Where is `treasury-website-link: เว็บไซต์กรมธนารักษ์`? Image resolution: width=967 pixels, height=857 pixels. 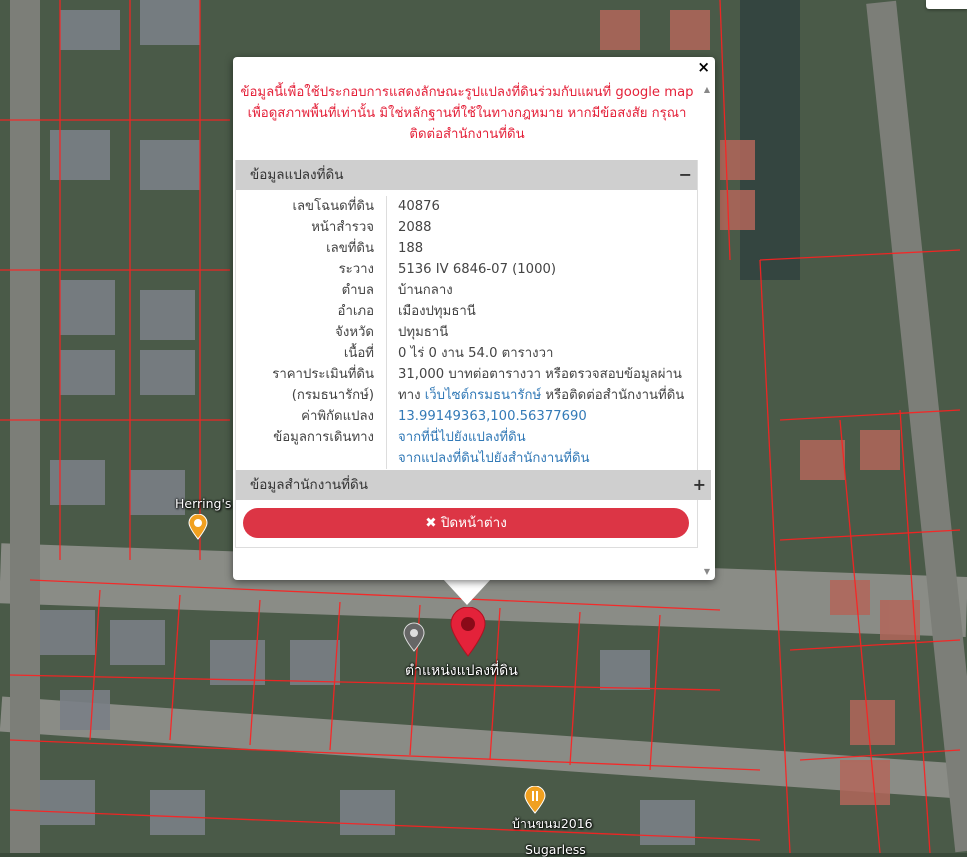 treasury-website-link: เว็บไซต์กรมธนารักษ์ is located at coordinates (483, 395).